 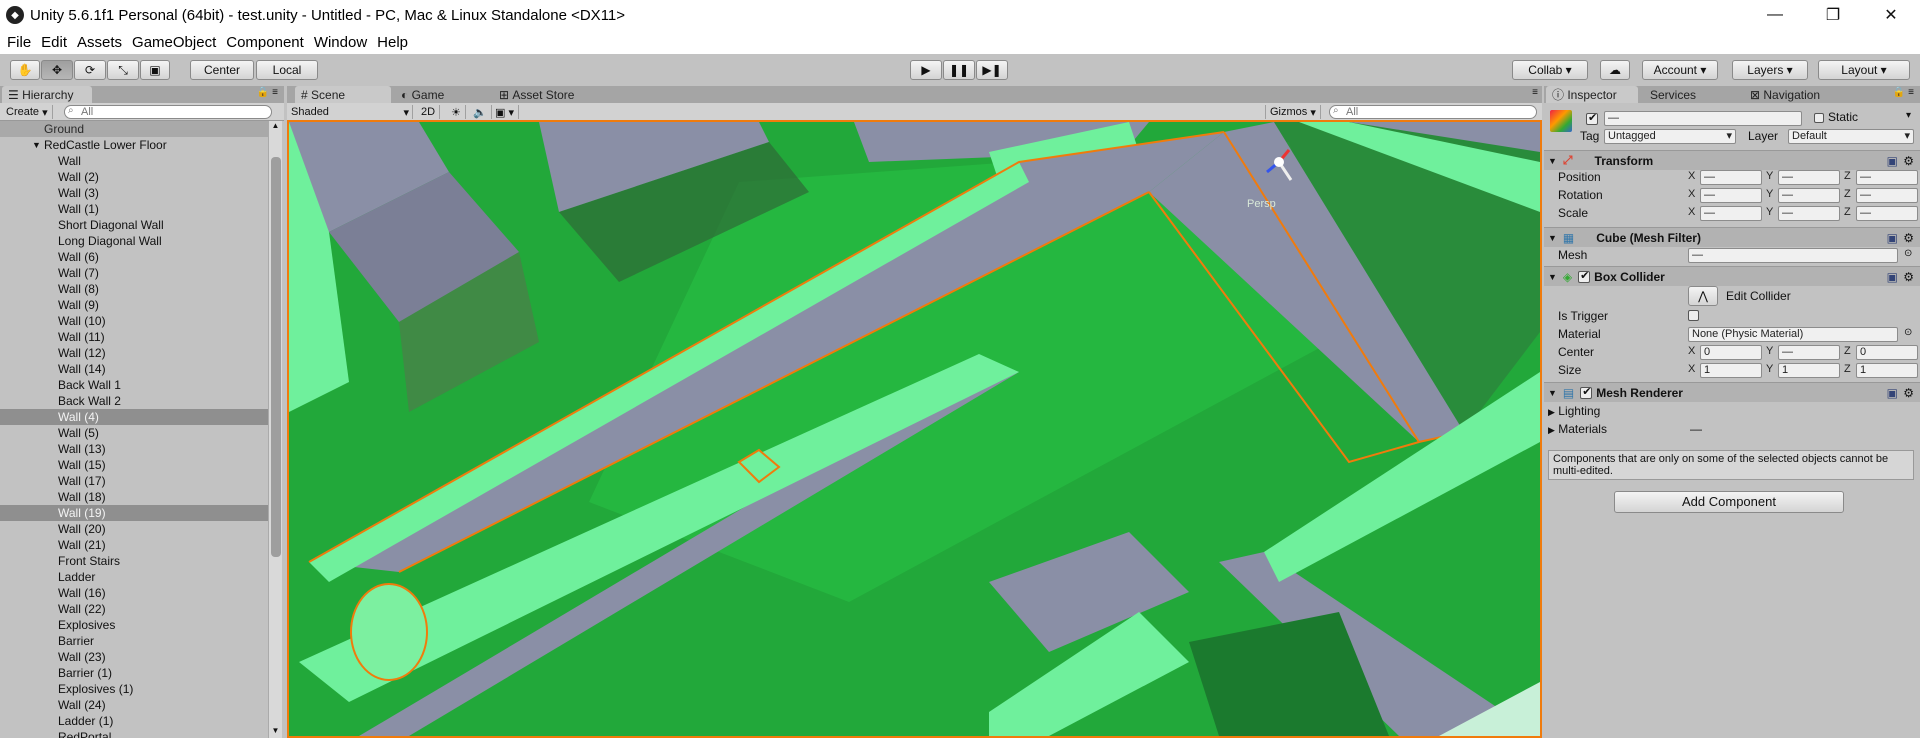 What do you see at coordinates (99, 42) in the screenshot?
I see `menu-assets: Assets` at bounding box center [99, 42].